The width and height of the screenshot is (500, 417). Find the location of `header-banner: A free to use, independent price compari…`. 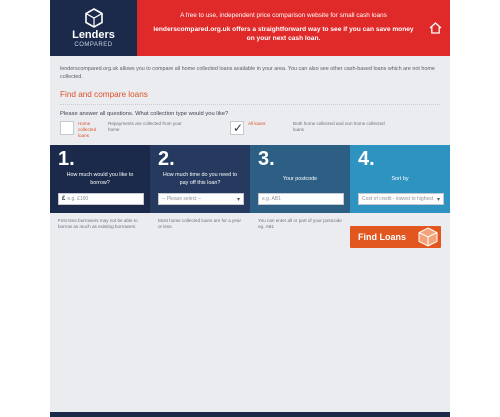

header-banner: A free to use, independent price compari… is located at coordinates (293, 28).